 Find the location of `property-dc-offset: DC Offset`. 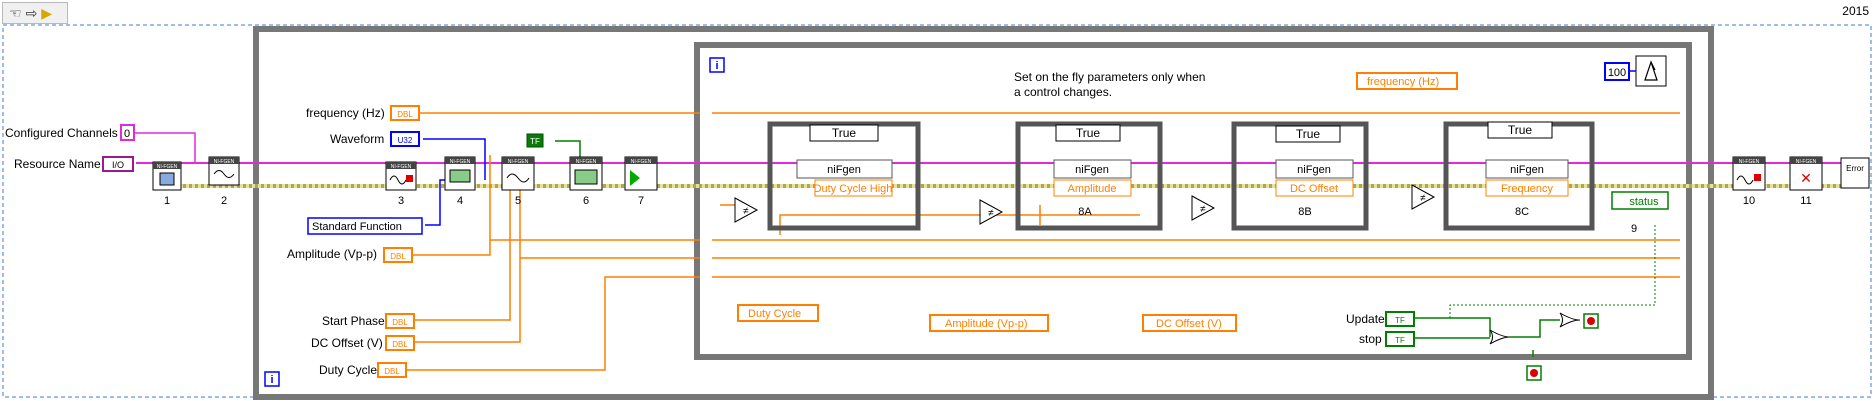

property-dc-offset: DC Offset is located at coordinates (1314, 189).